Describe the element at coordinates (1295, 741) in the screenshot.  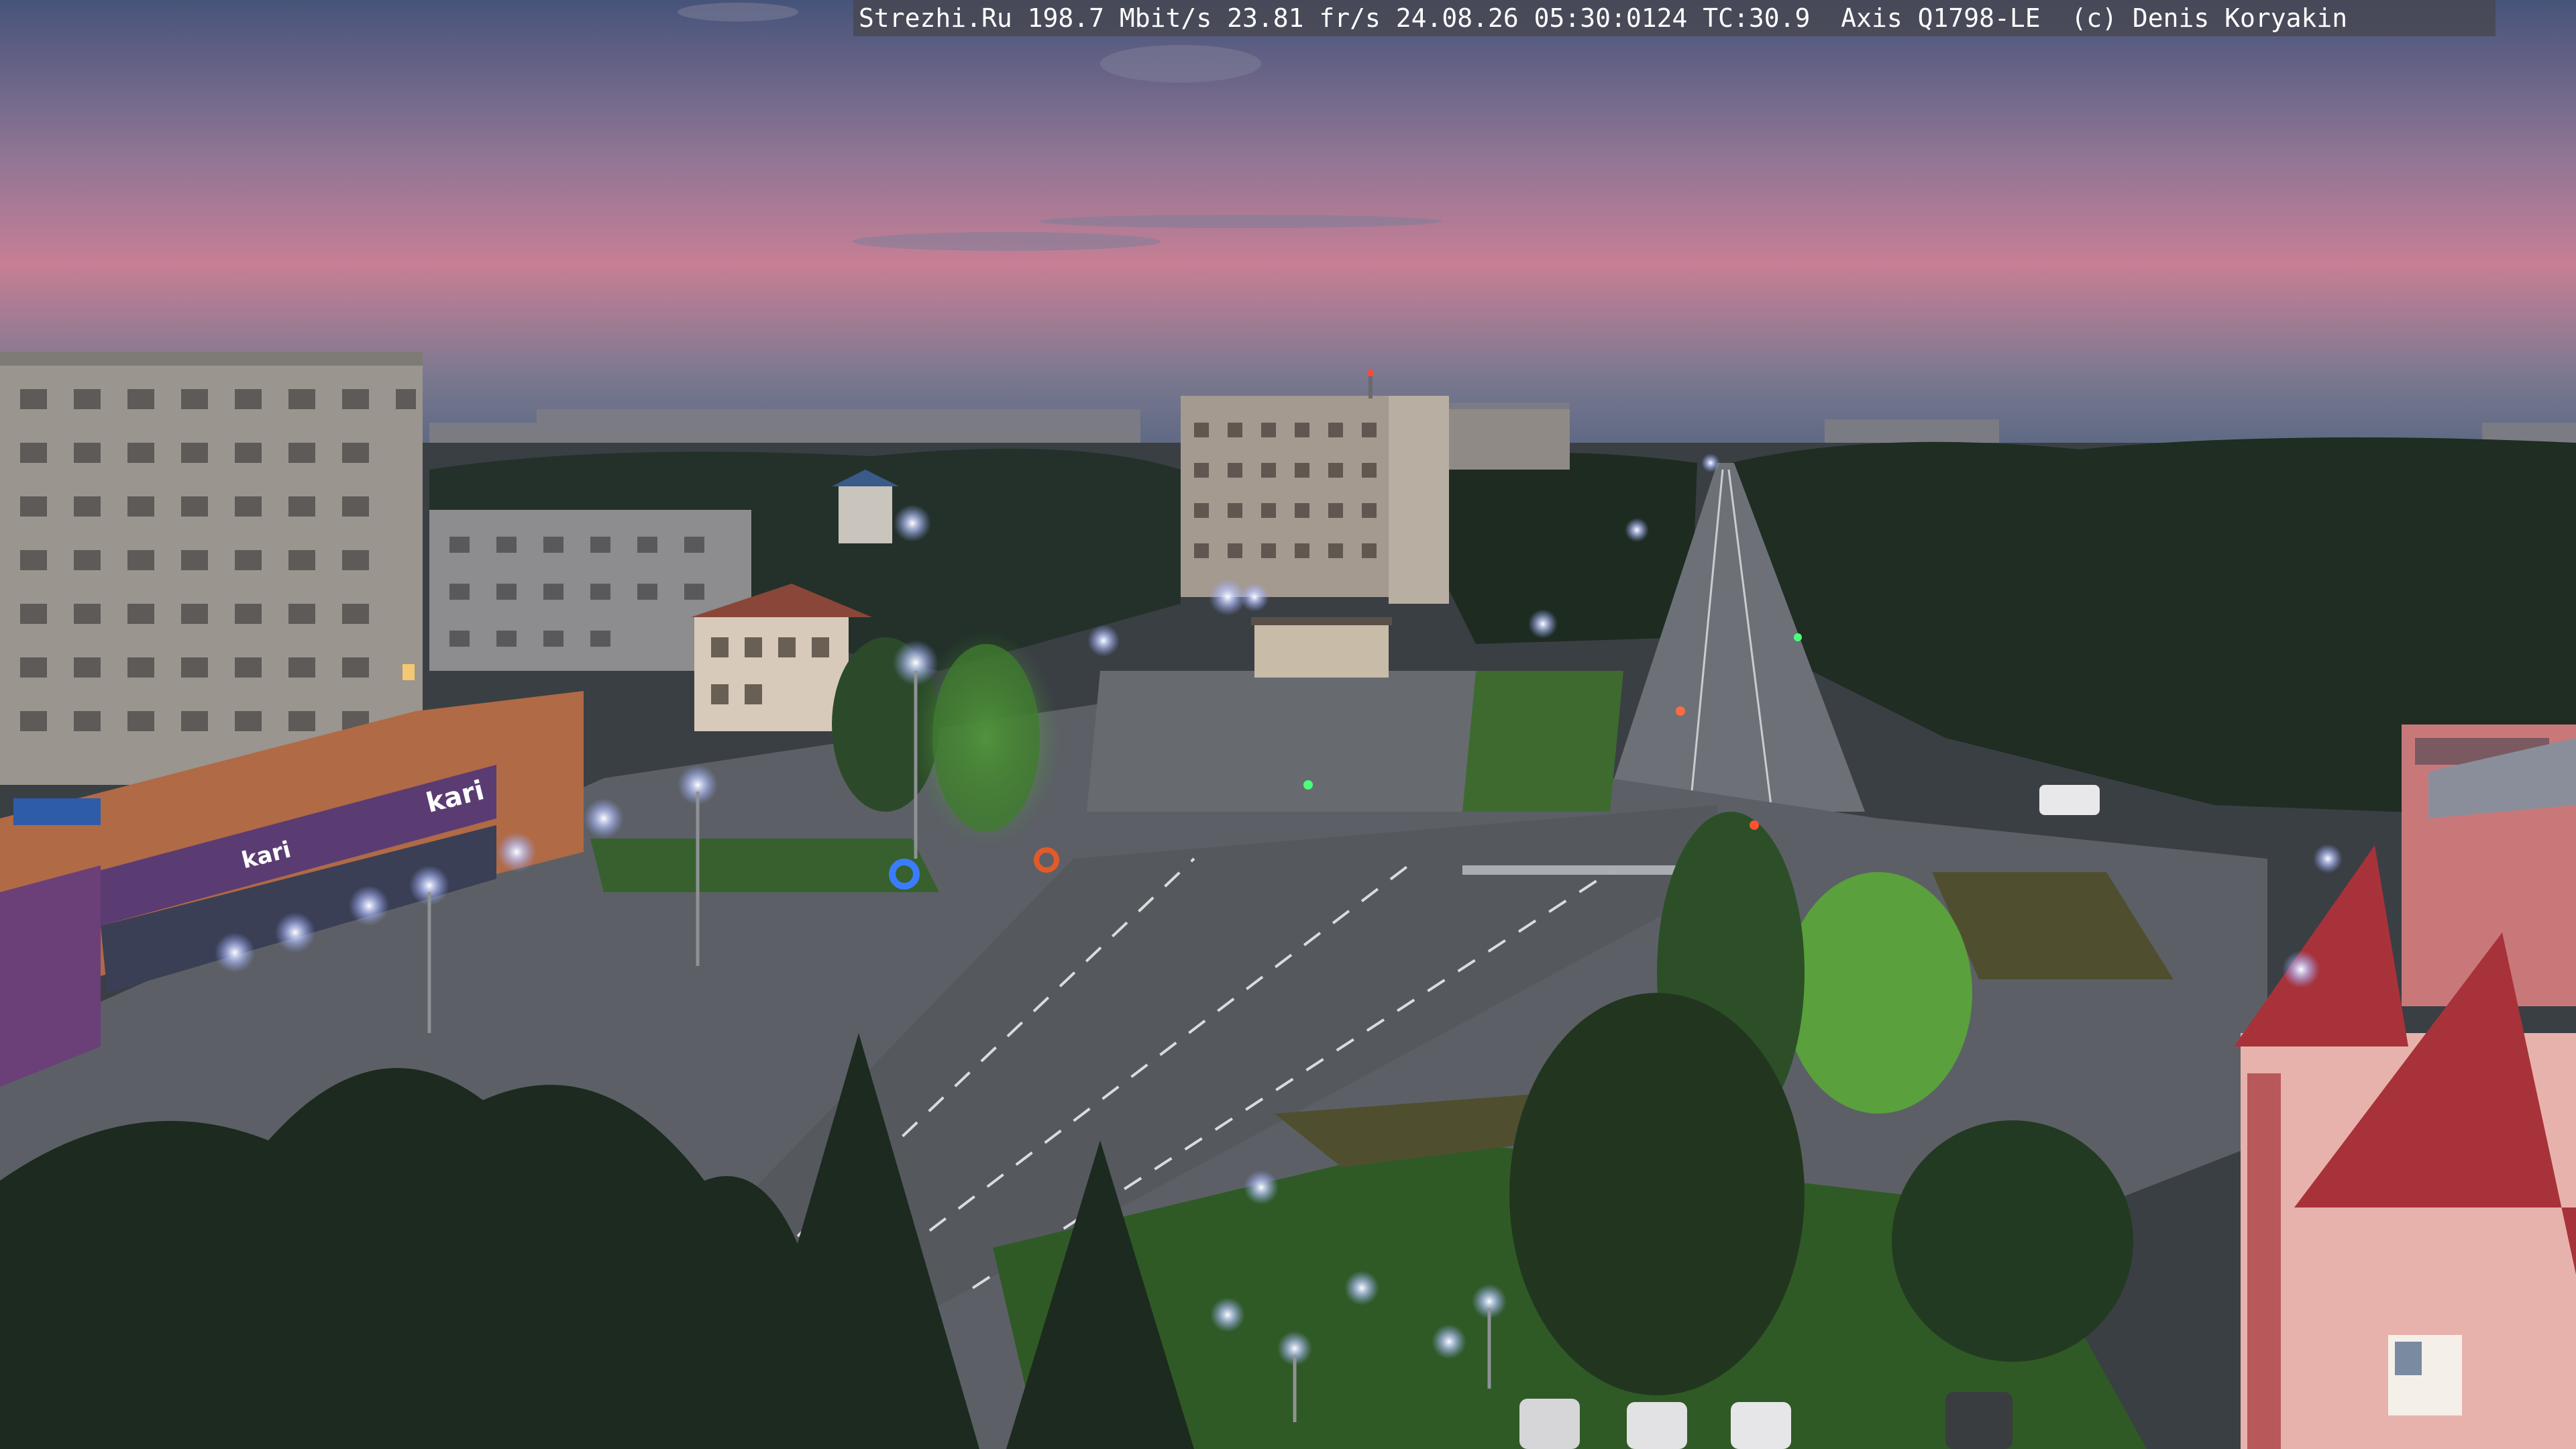
I see `parking-lot` at that location.